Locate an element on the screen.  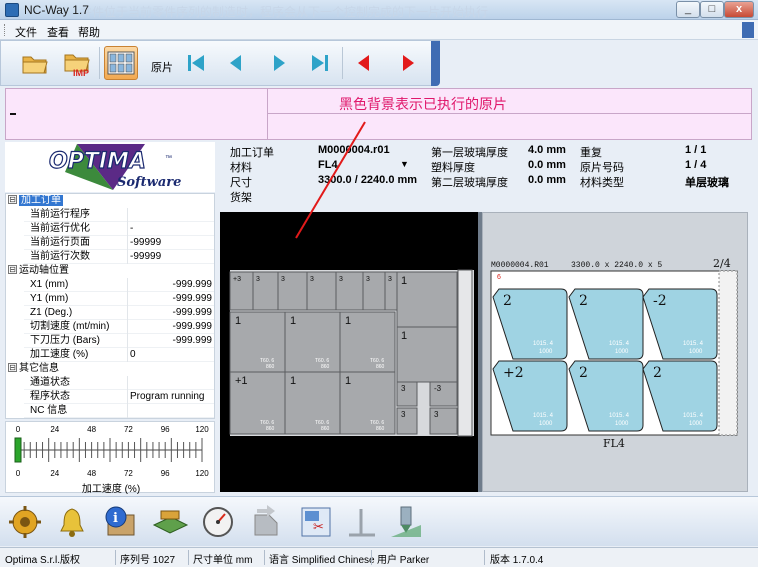
measure-button is located at coordinates (362, 522).